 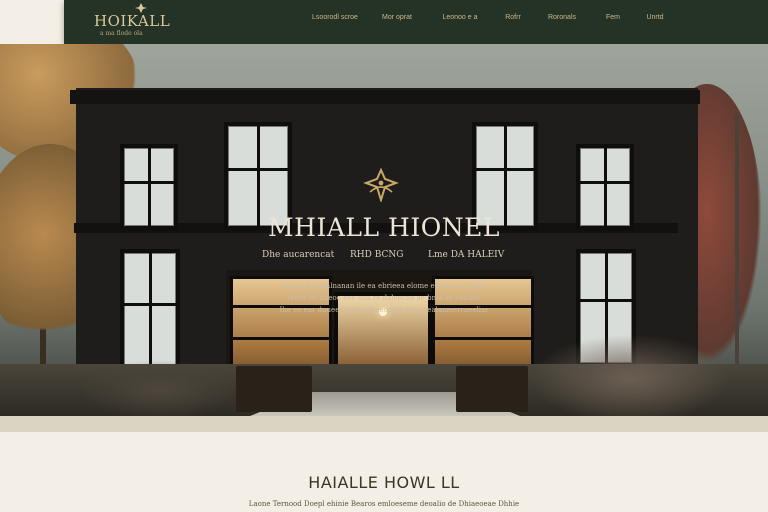 What do you see at coordinates (132, 21) in the screenshot?
I see `logo-text: HOIKALL` at bounding box center [132, 21].